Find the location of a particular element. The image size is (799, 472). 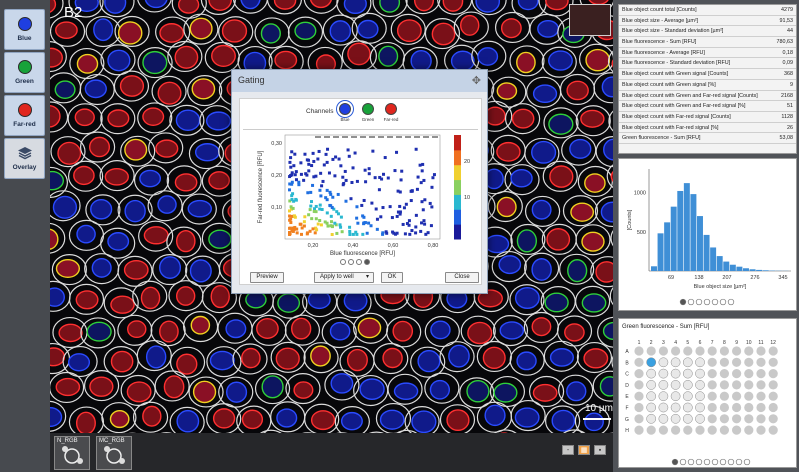

channel-green-button: Green is located at coordinates (24, 72).